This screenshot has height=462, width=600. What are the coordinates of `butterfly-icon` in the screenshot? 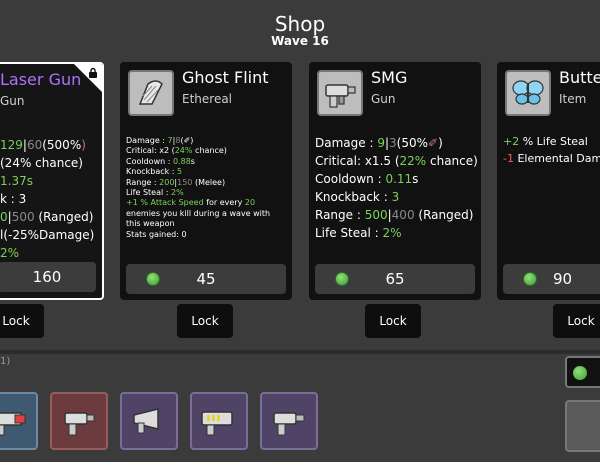 It's located at (528, 93).